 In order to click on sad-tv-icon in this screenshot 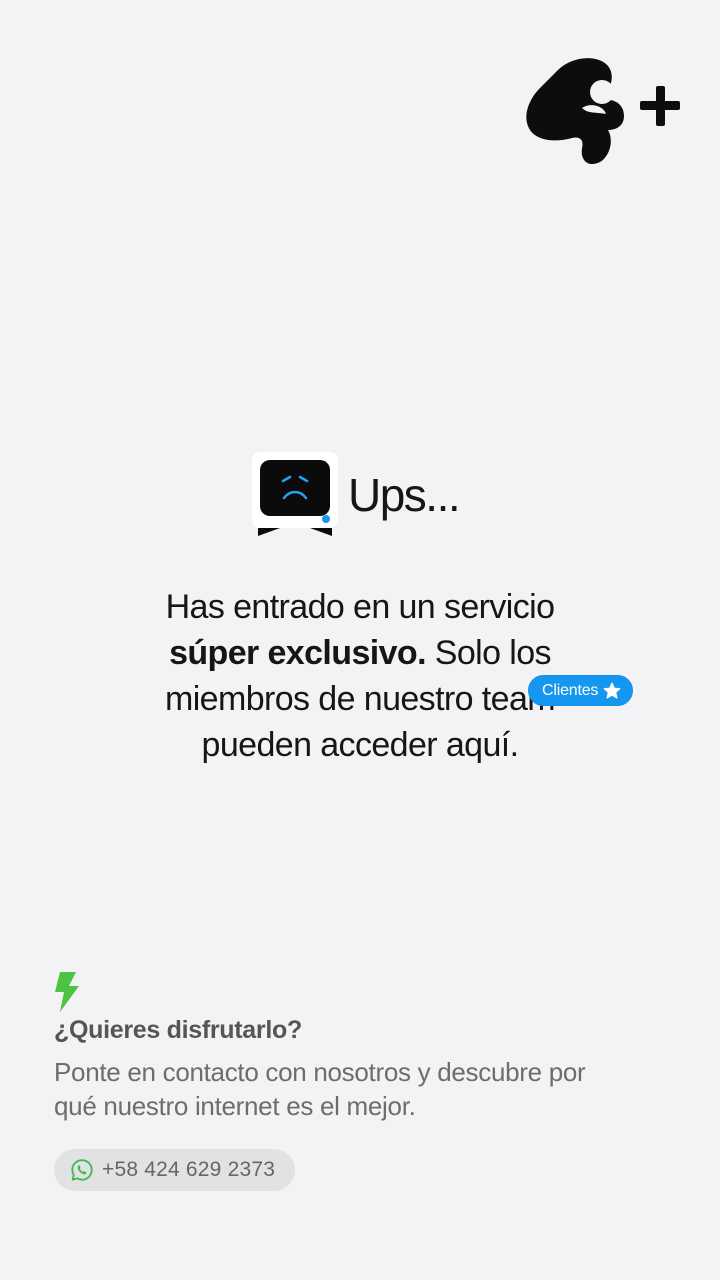, I will do `click(295, 494)`.